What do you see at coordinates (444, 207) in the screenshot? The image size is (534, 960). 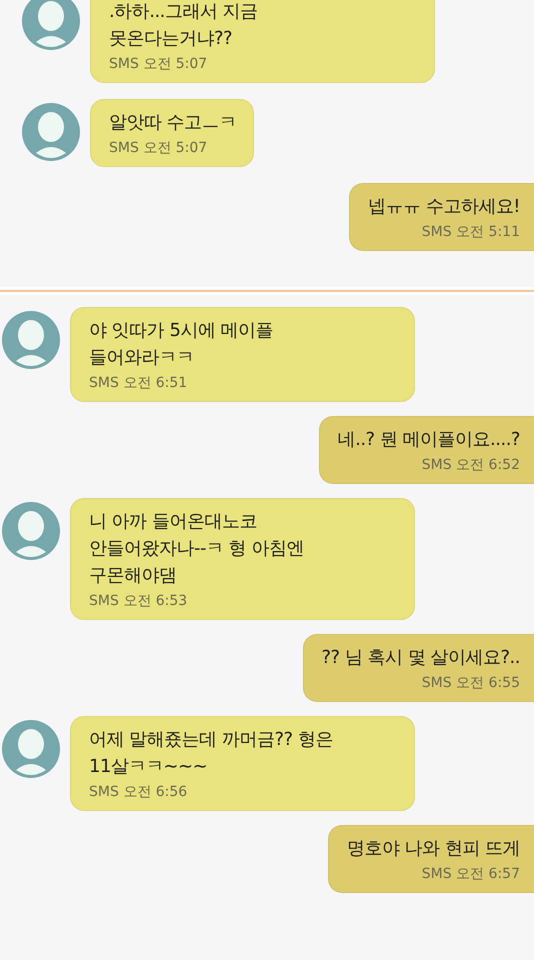 I see `message-text: 넵ㅠㅠ 수고하세요!` at bounding box center [444, 207].